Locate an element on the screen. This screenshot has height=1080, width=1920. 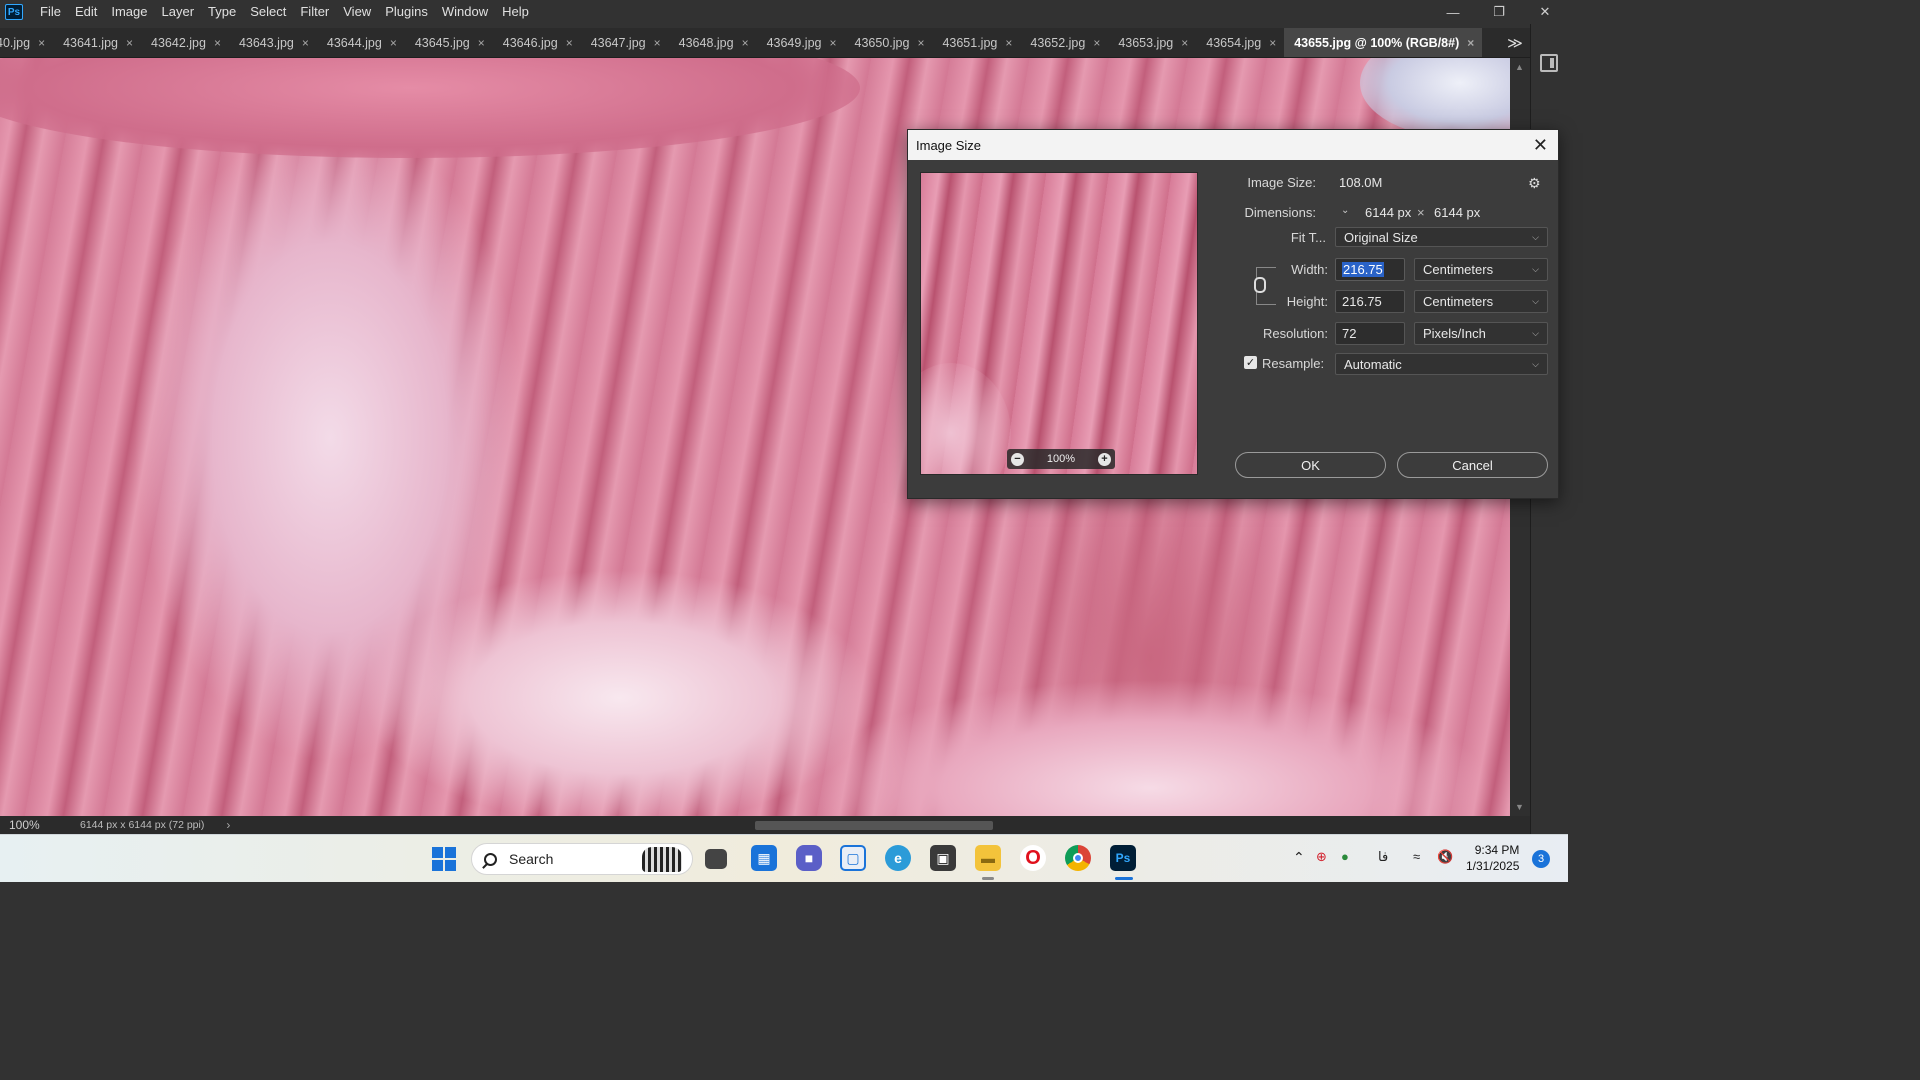
tab-document: 43643.jpg × is located at coordinates (273, 42).